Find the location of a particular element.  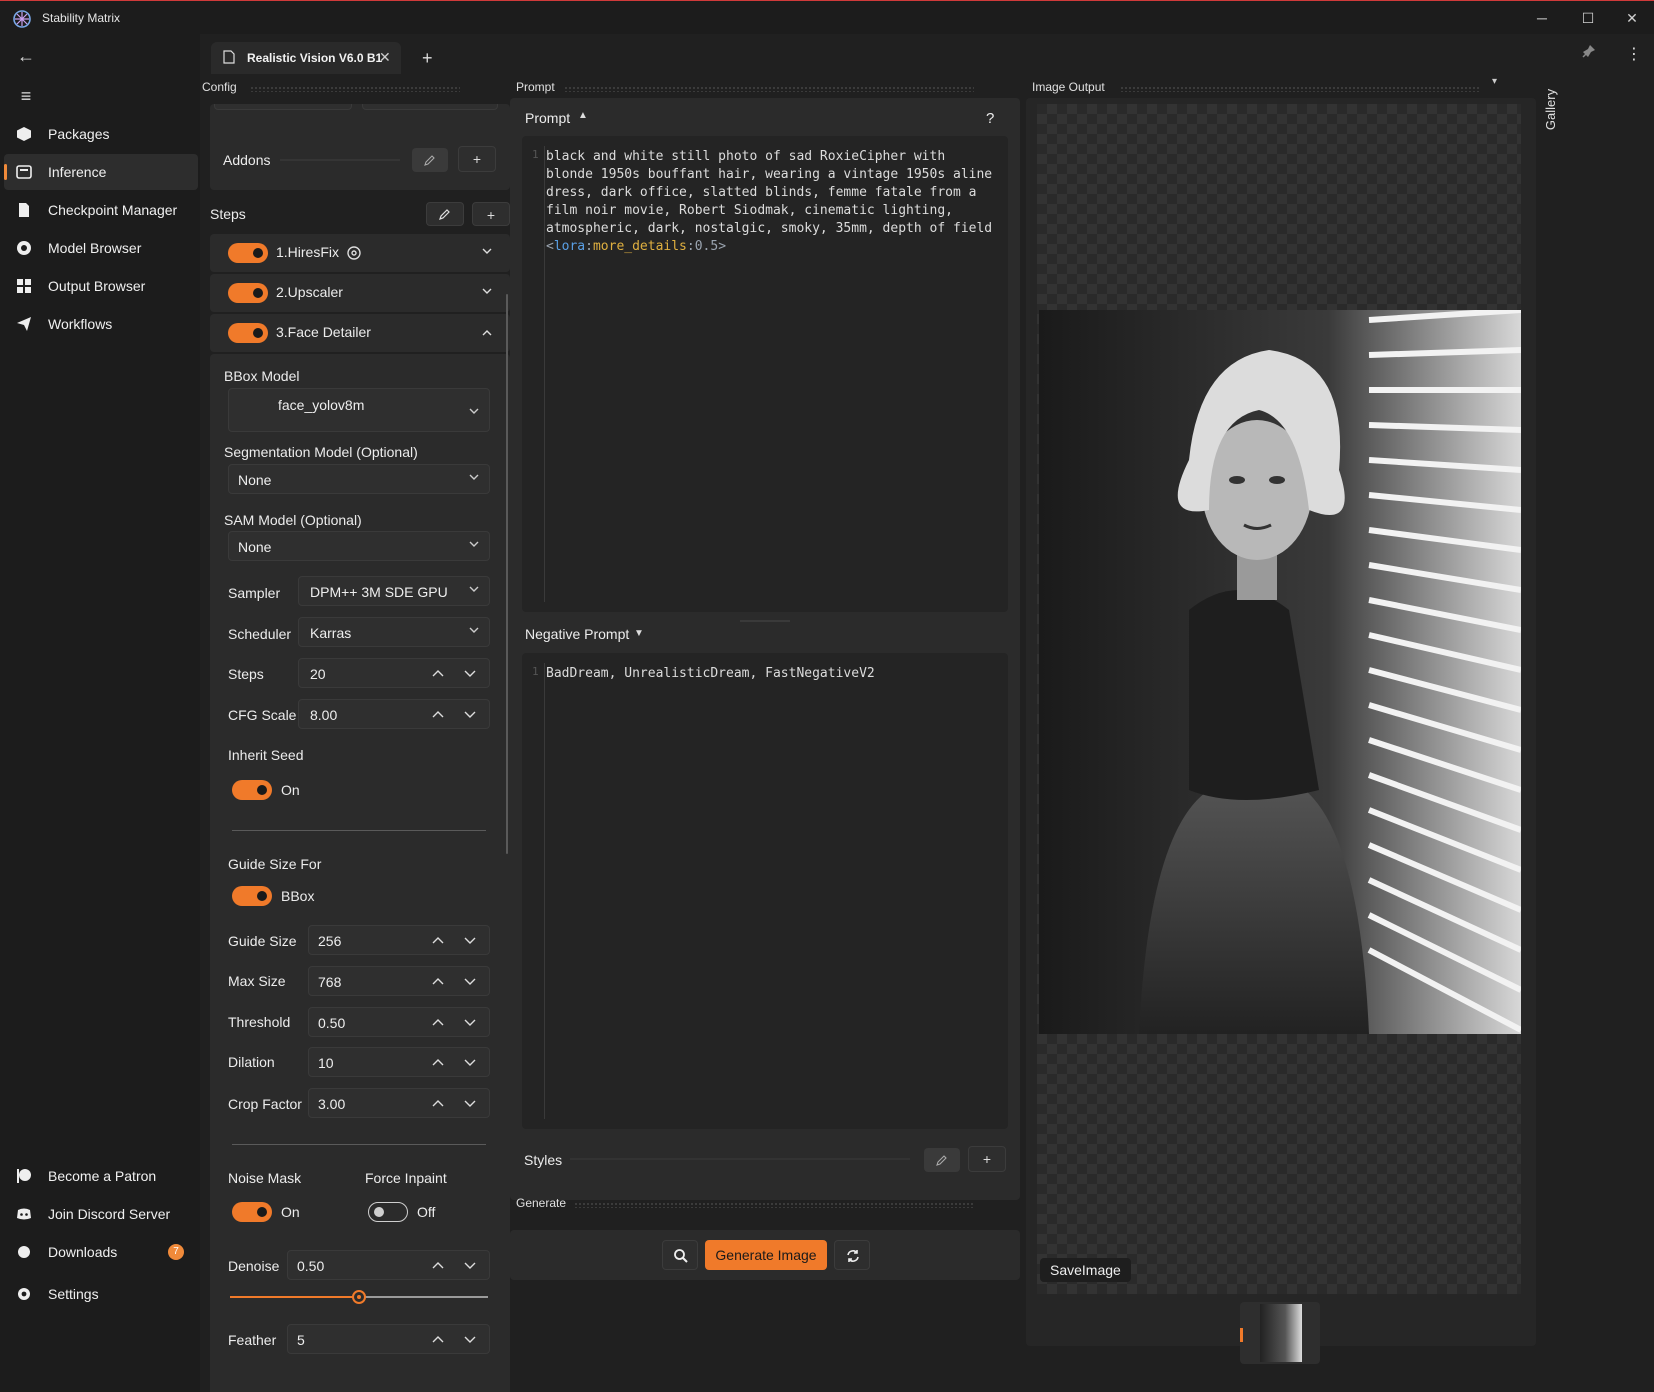

face-detailer-toggle is located at coordinates (248, 333).